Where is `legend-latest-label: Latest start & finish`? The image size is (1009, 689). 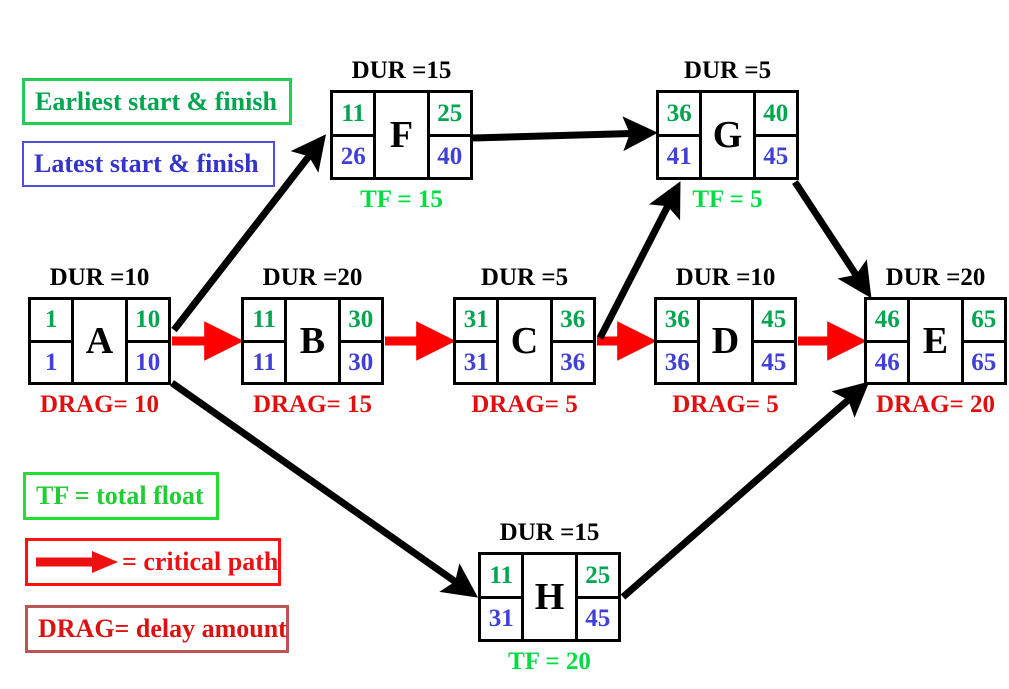 legend-latest-label: Latest start & finish is located at coordinates (146, 163).